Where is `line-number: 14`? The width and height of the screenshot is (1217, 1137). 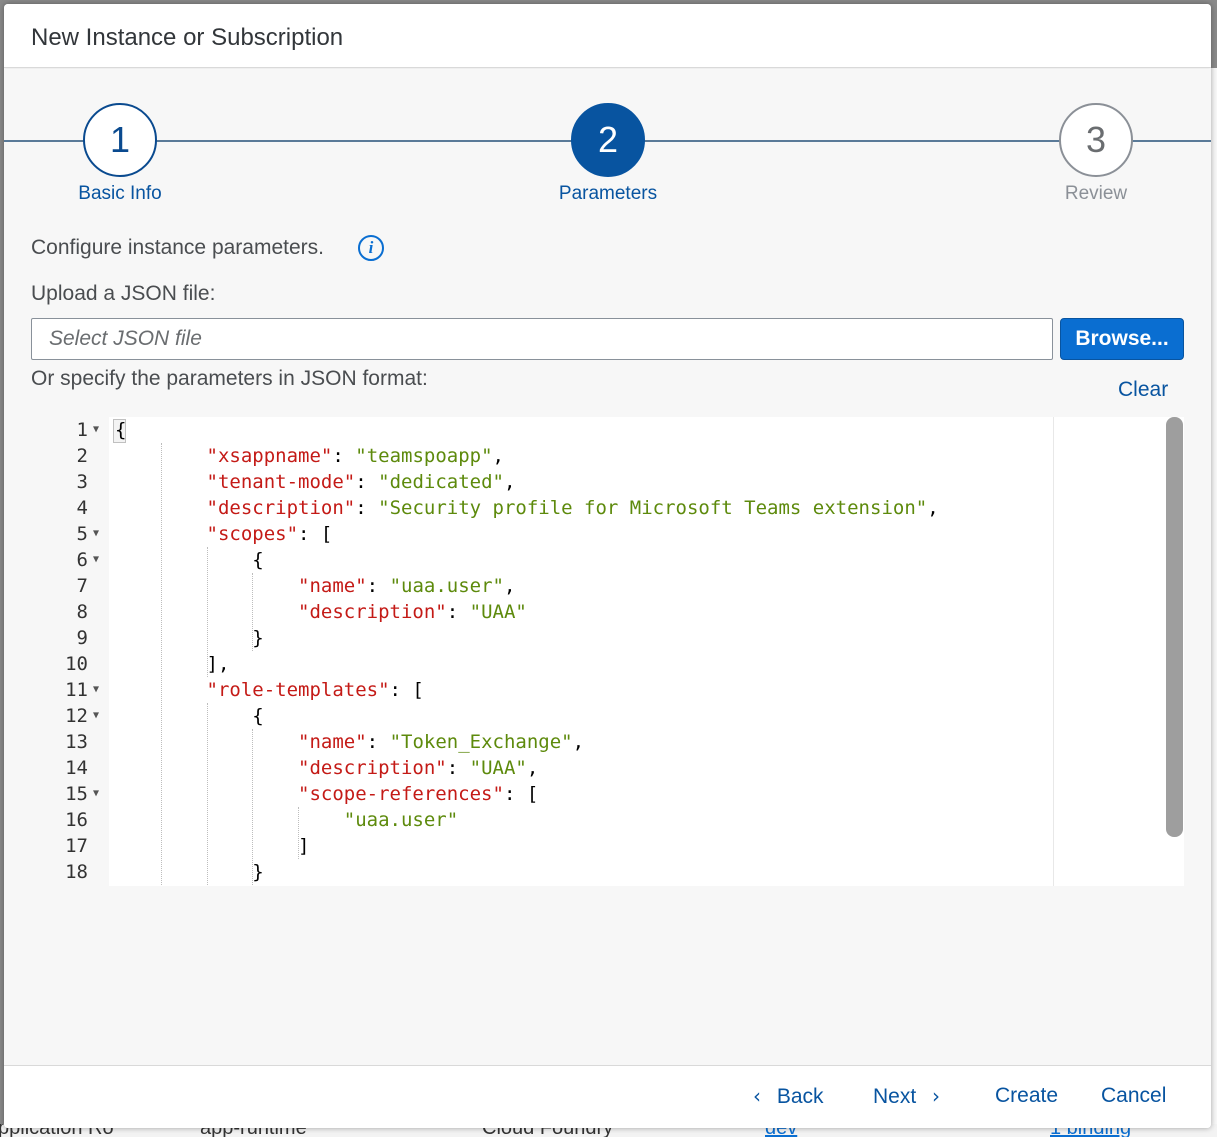 line-number: 14 is located at coordinates (70, 768).